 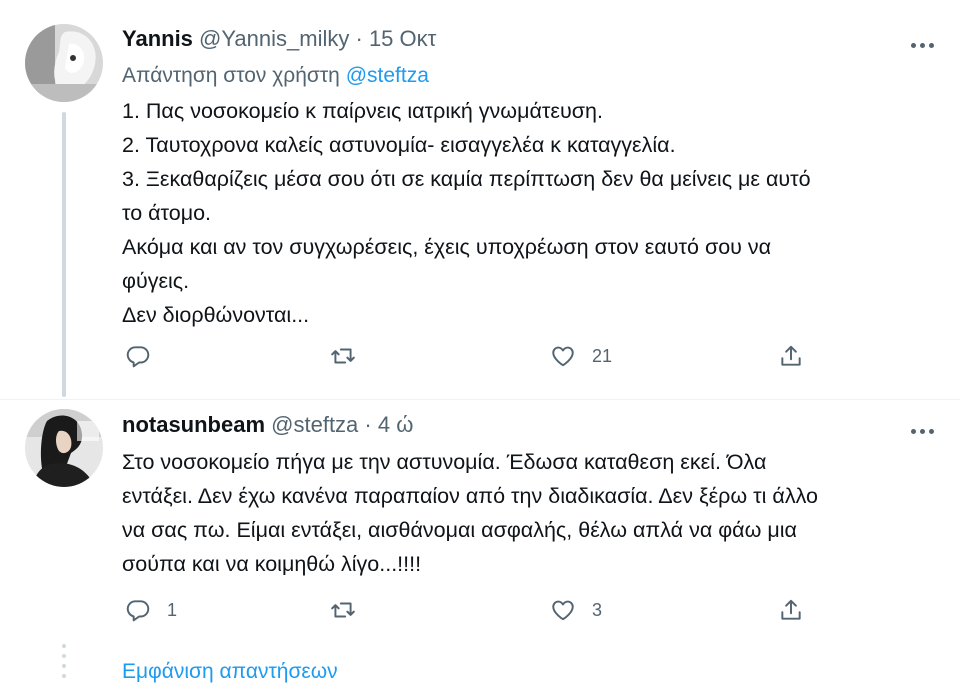 I want to click on reply-context: Απάντηση στον χρήστη @steftza, so click(x=275, y=76).